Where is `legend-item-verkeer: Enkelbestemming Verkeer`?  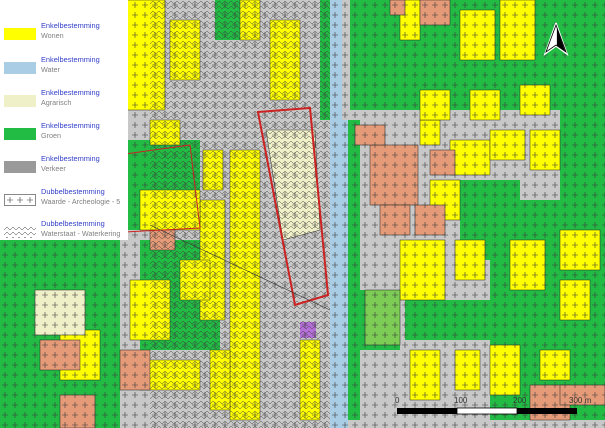 legend-item-verkeer: Enkelbestemming Verkeer is located at coordinates (64, 168).